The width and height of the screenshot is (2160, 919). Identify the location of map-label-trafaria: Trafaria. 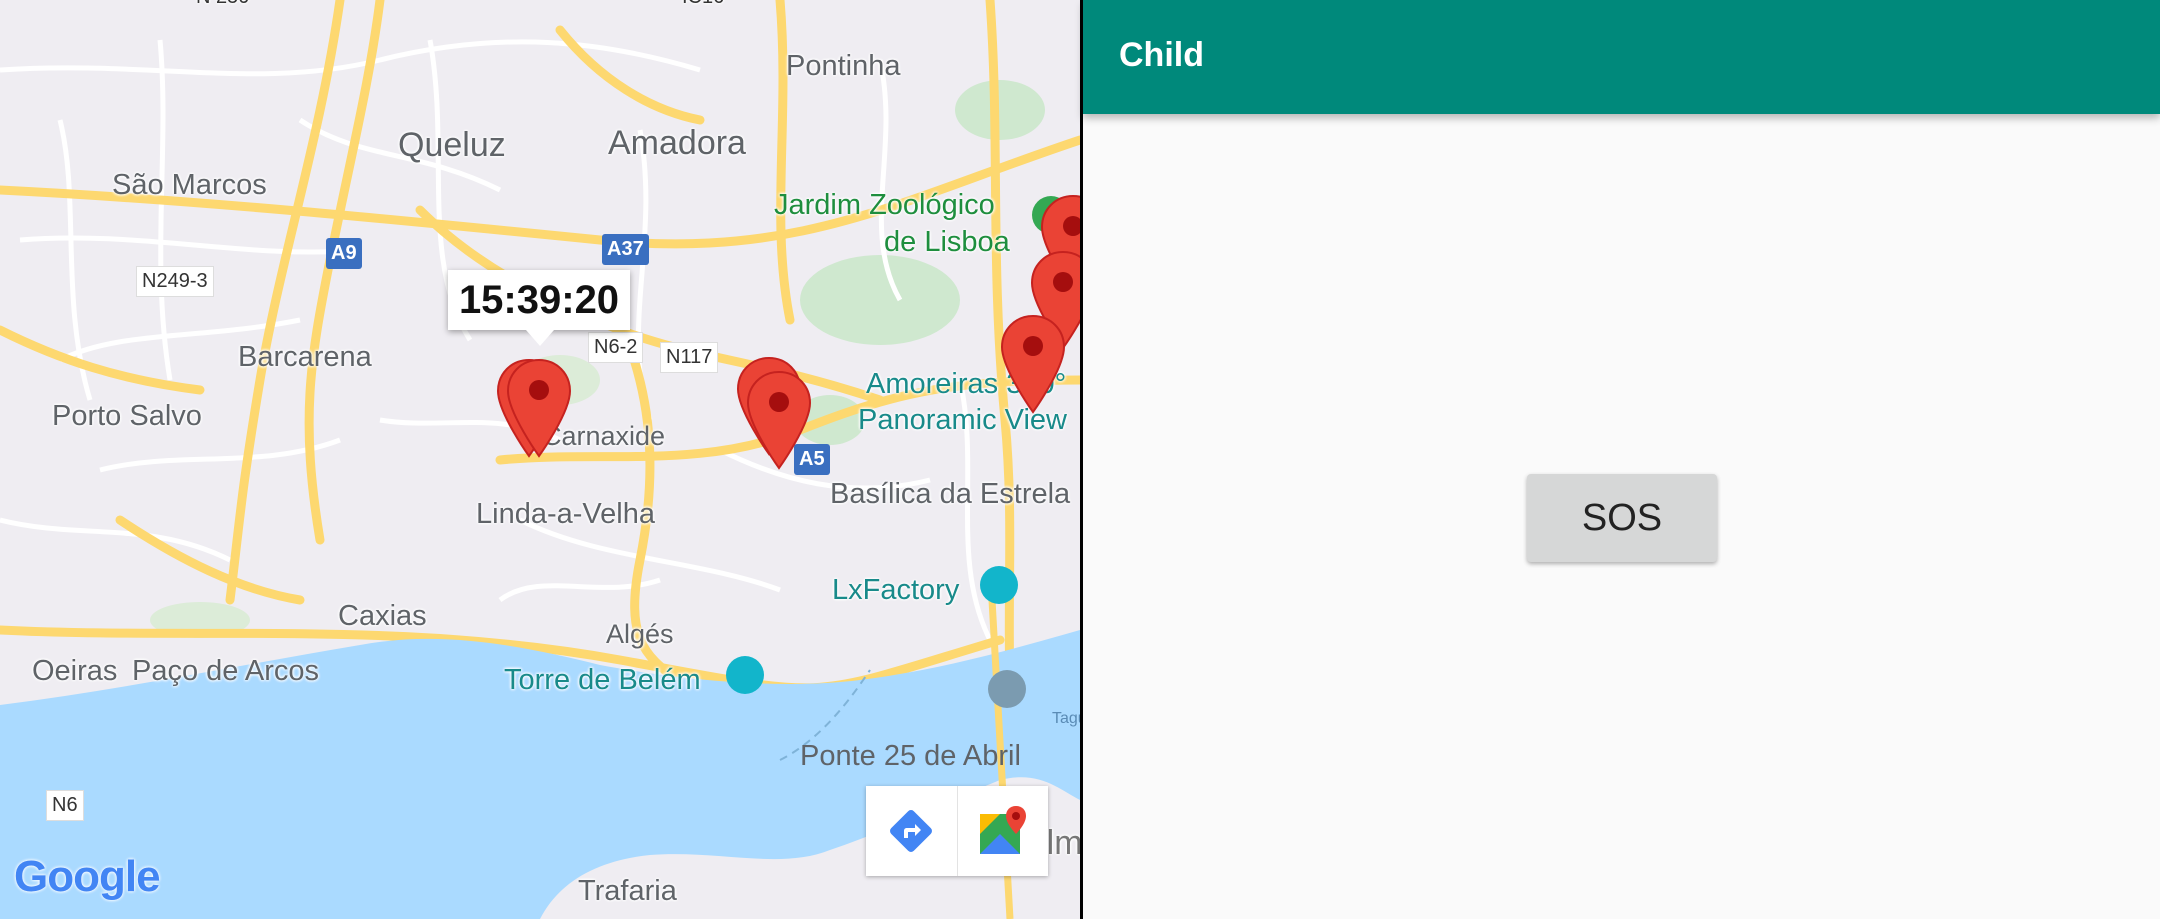
(627, 891).